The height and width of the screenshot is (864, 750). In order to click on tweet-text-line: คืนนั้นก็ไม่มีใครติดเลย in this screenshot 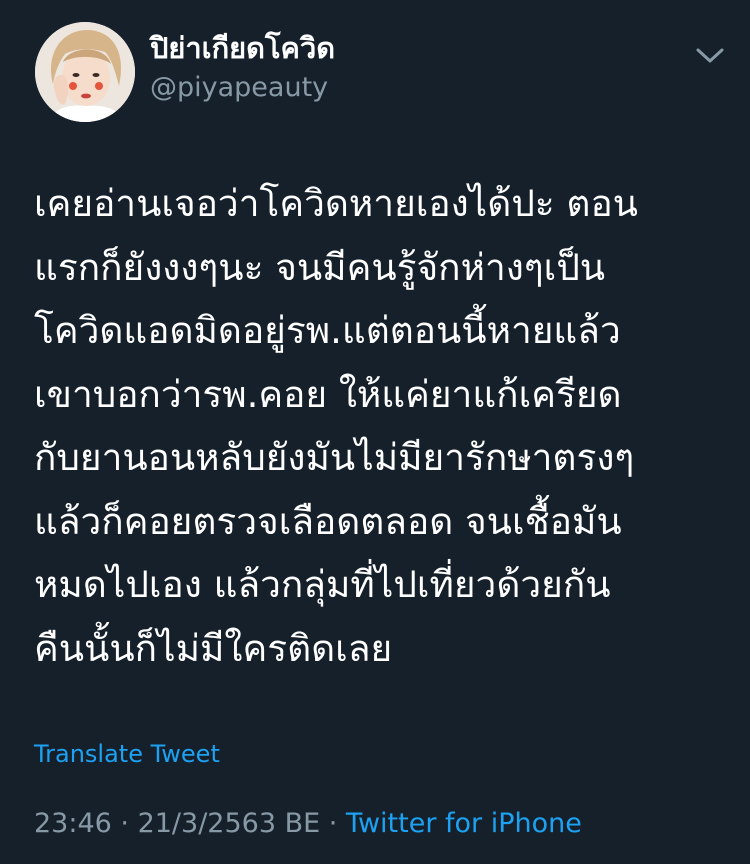, I will do `click(213, 648)`.